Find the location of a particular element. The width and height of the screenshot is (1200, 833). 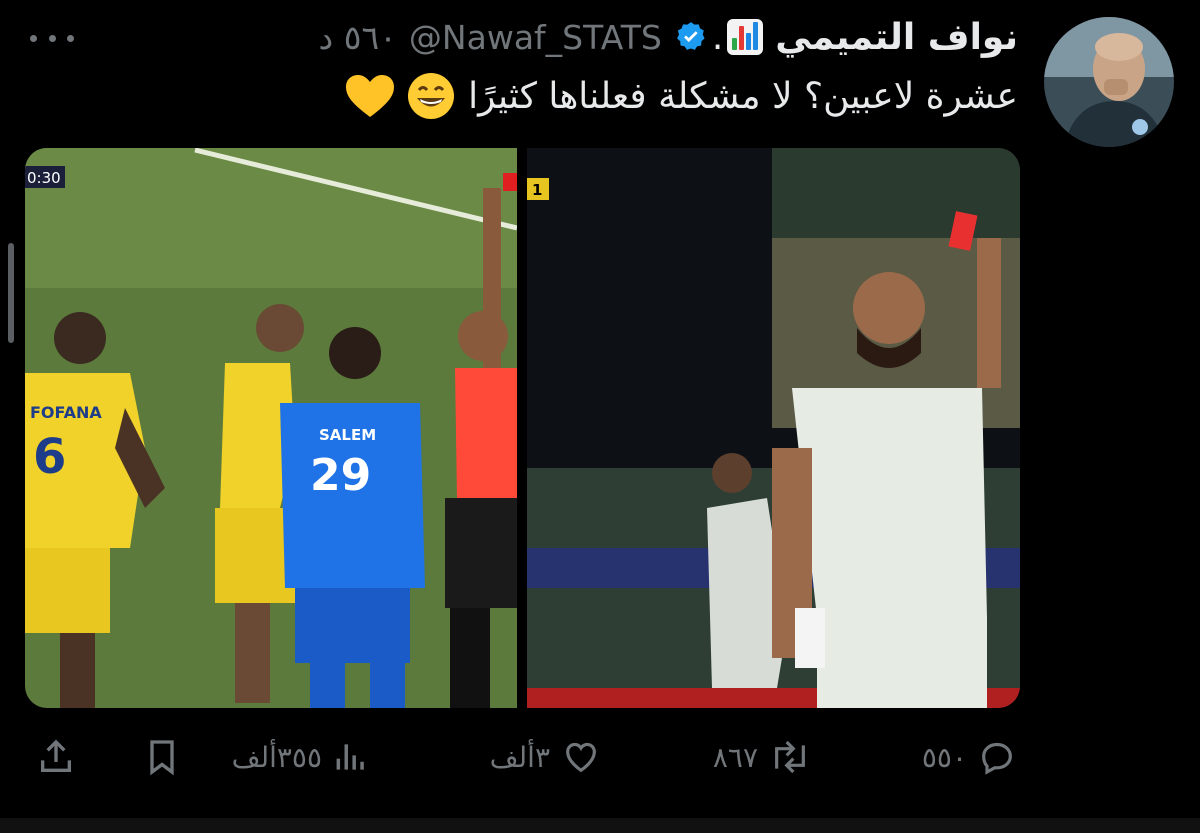

tweet-time: ٥٦٠ د is located at coordinates (358, 37).